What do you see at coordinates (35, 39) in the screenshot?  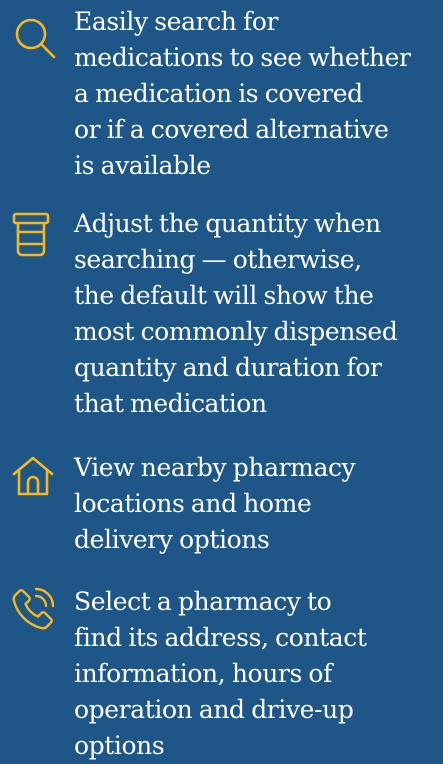 I see `search-icon` at bounding box center [35, 39].